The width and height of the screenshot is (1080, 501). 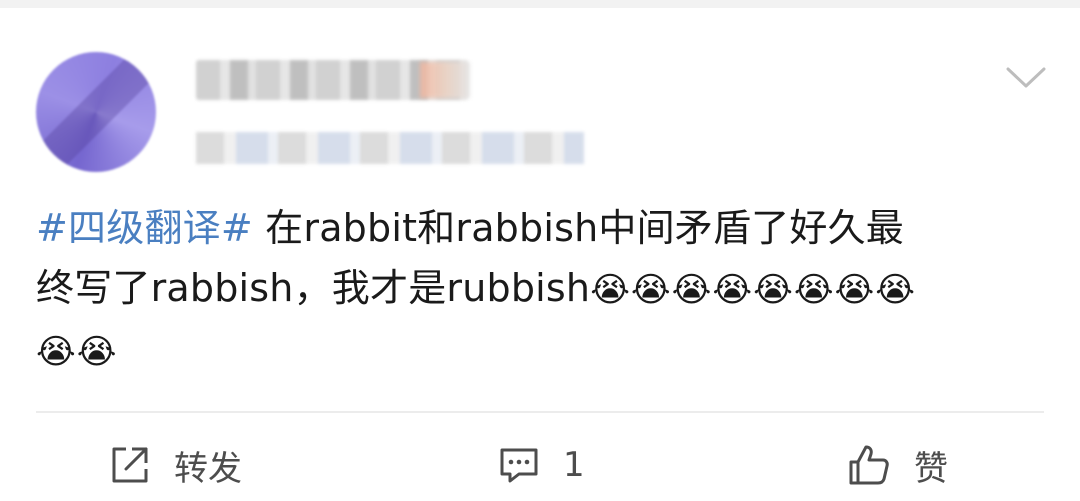 What do you see at coordinates (1026, 78) in the screenshot?
I see `chevron-down-icon` at bounding box center [1026, 78].